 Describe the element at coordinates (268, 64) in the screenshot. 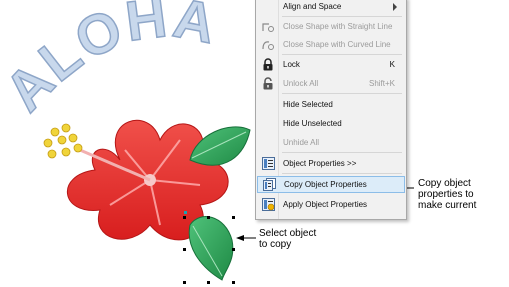

I see `lock-icon` at that location.